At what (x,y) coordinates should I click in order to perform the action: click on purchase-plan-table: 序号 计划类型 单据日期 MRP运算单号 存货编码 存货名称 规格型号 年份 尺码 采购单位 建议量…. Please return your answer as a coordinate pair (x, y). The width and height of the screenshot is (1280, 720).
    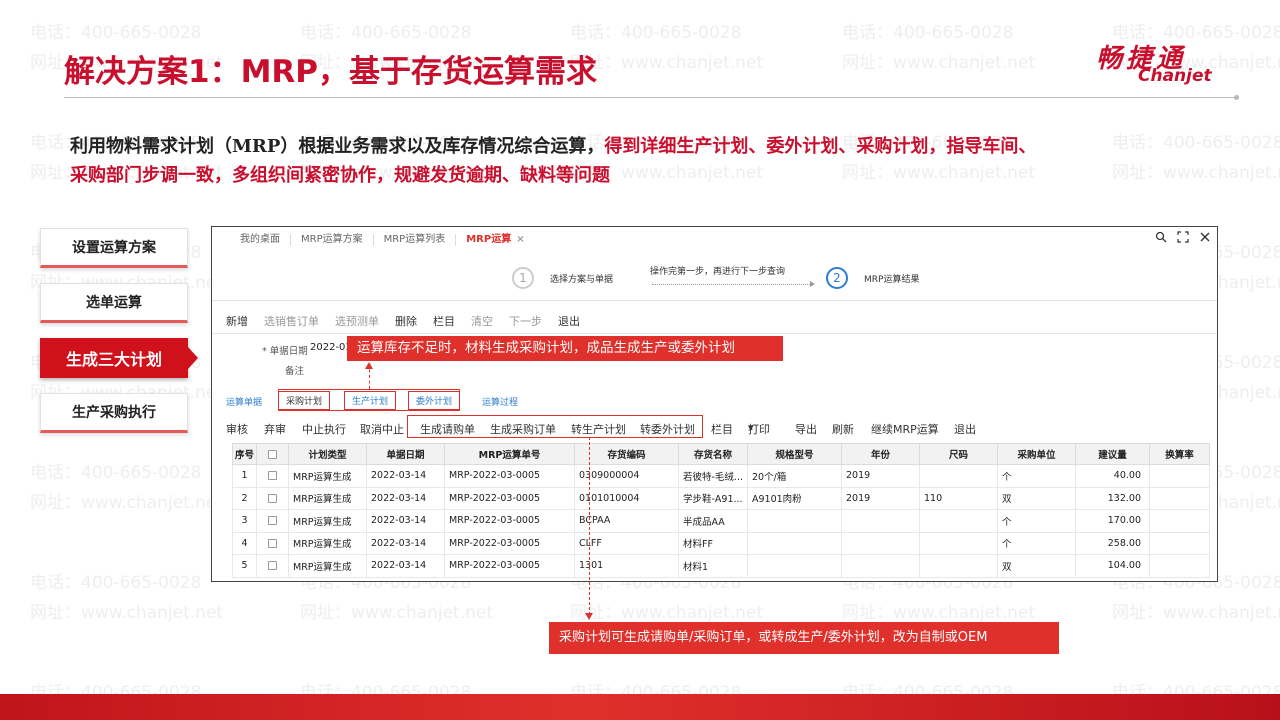
    Looking at the image, I should click on (721, 510).